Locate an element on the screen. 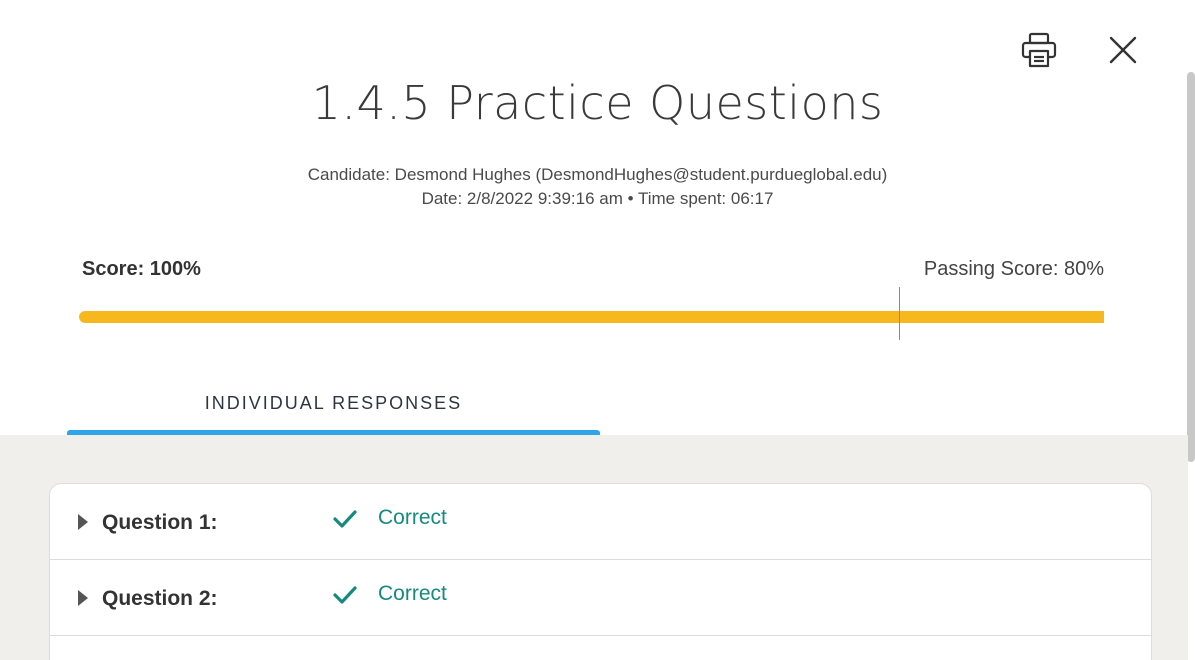 The image size is (1195, 660). header-actions is located at coordinates (1081, 50).